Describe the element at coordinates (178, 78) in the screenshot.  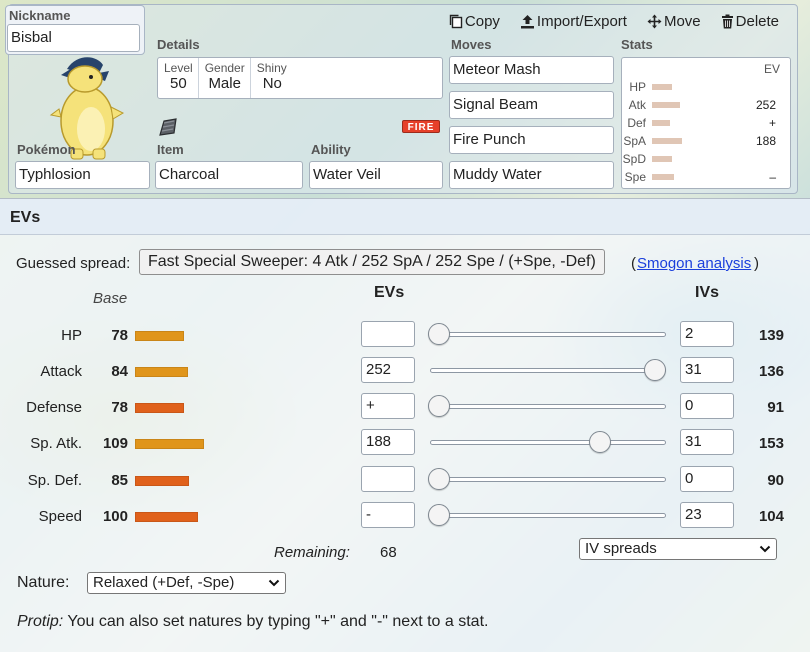
I see `level-field: Level 50` at that location.